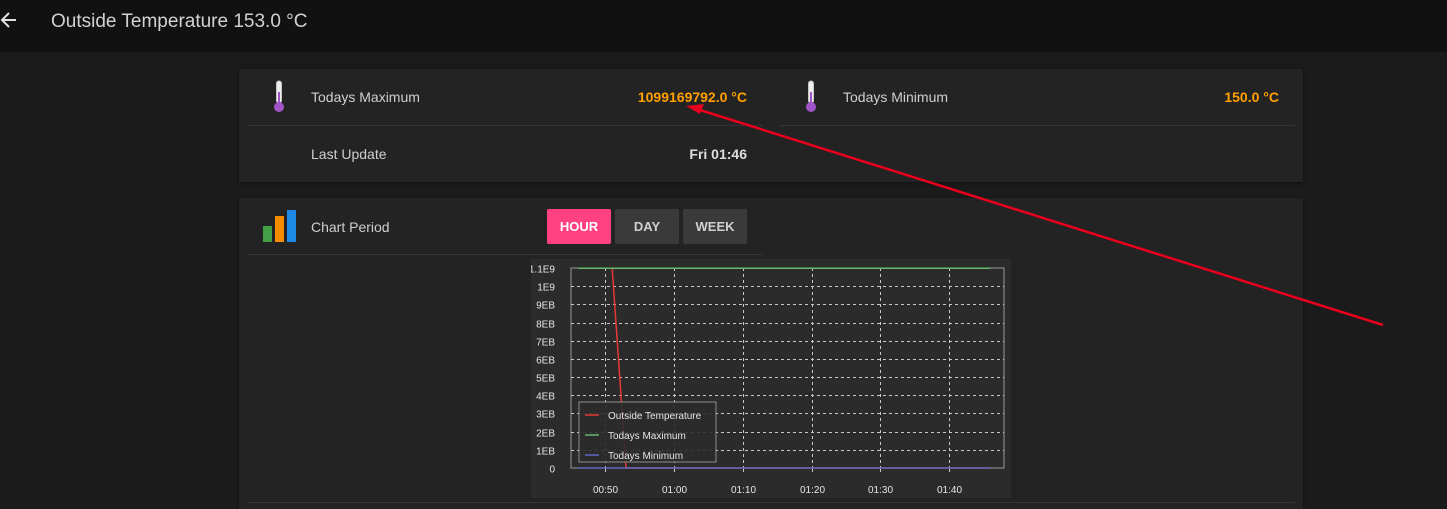  What do you see at coordinates (365, 97) in the screenshot?
I see `max-label: Todays Maximum` at bounding box center [365, 97].